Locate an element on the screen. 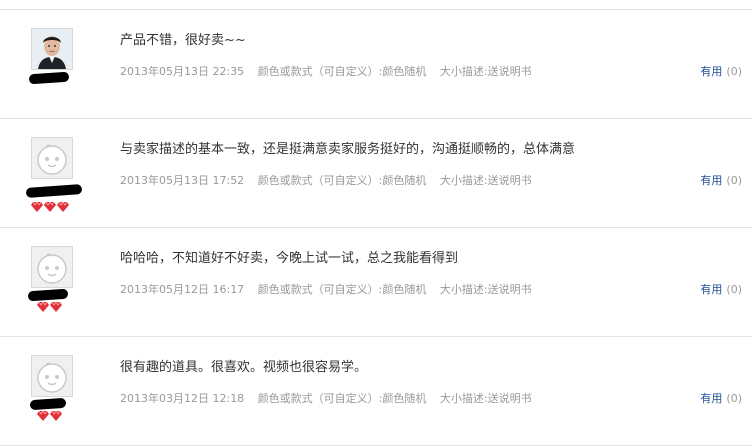 Image resolution: width=752 pixels, height=446 pixels. review-date: 2013年05月13日 17:52 is located at coordinates (182, 180).